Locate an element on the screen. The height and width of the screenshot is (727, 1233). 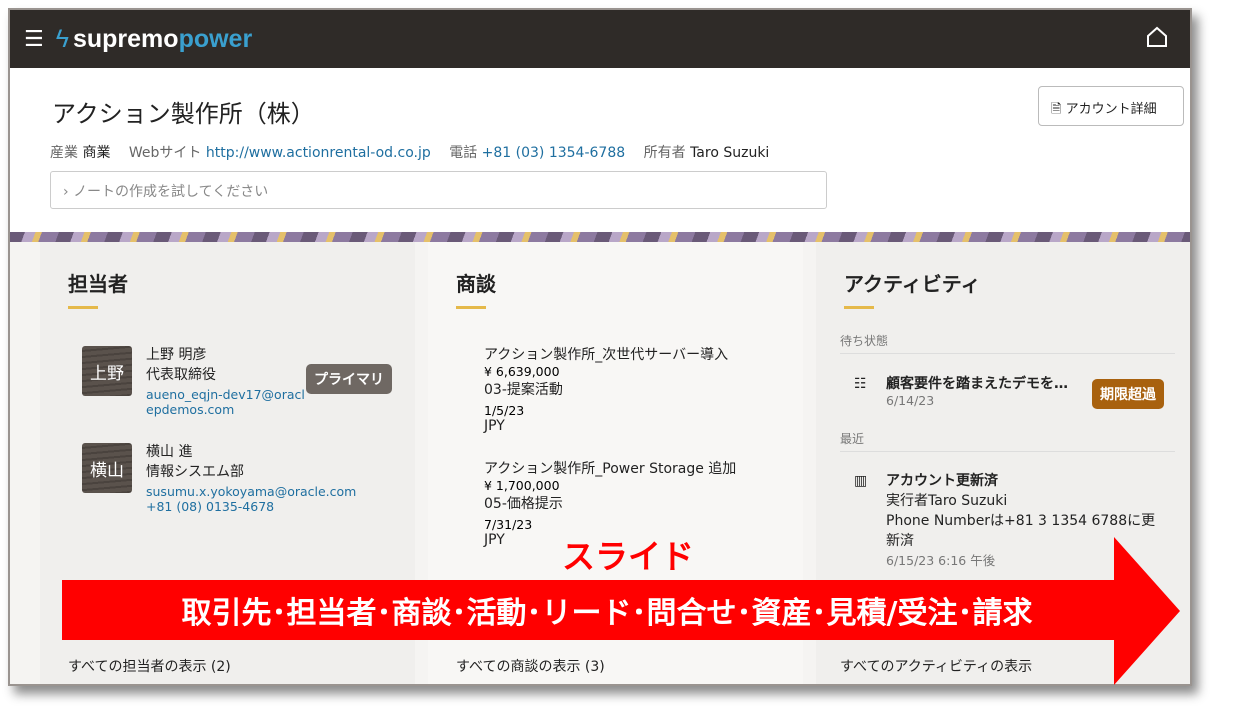
pending-activity: 顧客要件を踏まえたデモを… 6/14/23 is located at coordinates (977, 390).